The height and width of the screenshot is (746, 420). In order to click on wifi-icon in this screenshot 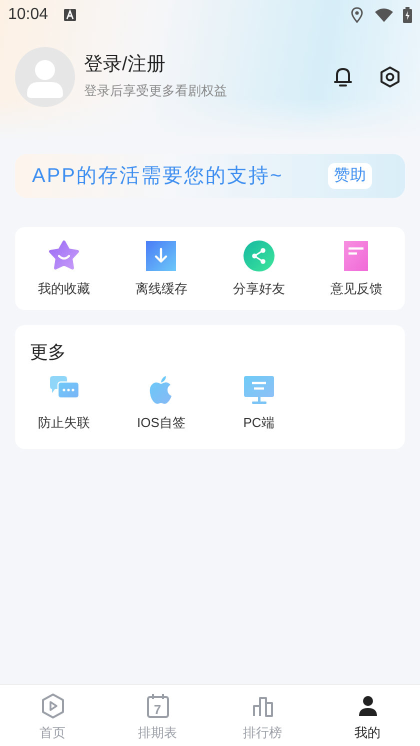, I will do `click(384, 15)`.